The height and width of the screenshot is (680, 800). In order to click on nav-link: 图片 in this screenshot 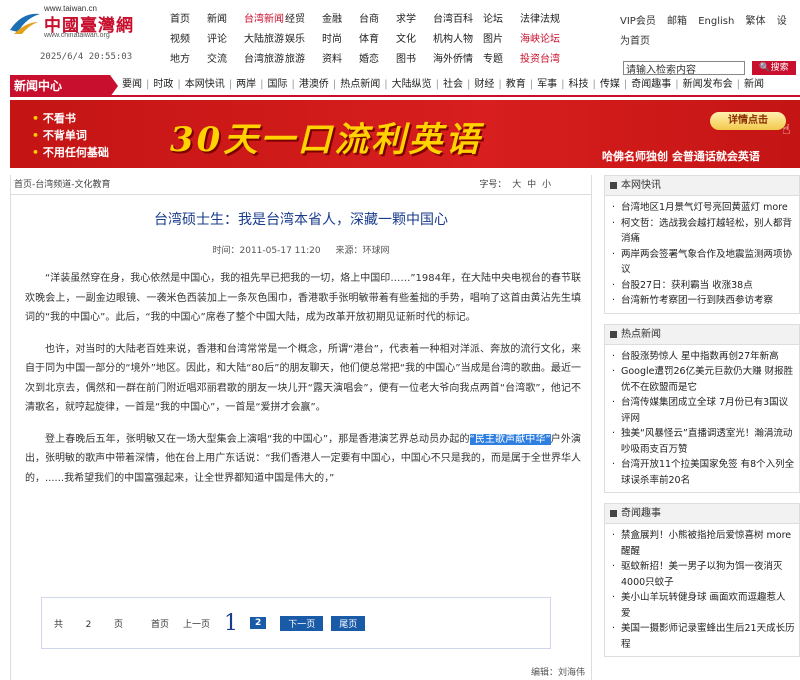, I will do `click(501, 40)`.